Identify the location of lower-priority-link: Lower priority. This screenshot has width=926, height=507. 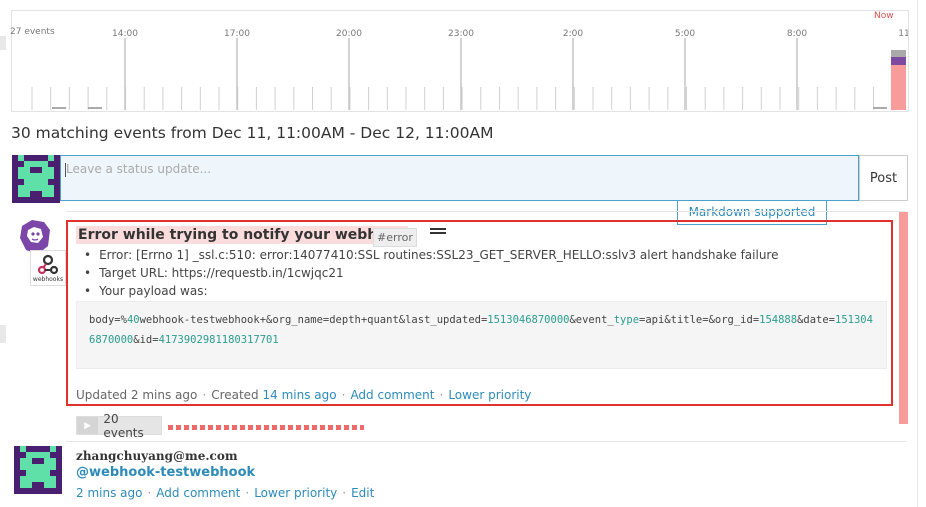
(489, 395).